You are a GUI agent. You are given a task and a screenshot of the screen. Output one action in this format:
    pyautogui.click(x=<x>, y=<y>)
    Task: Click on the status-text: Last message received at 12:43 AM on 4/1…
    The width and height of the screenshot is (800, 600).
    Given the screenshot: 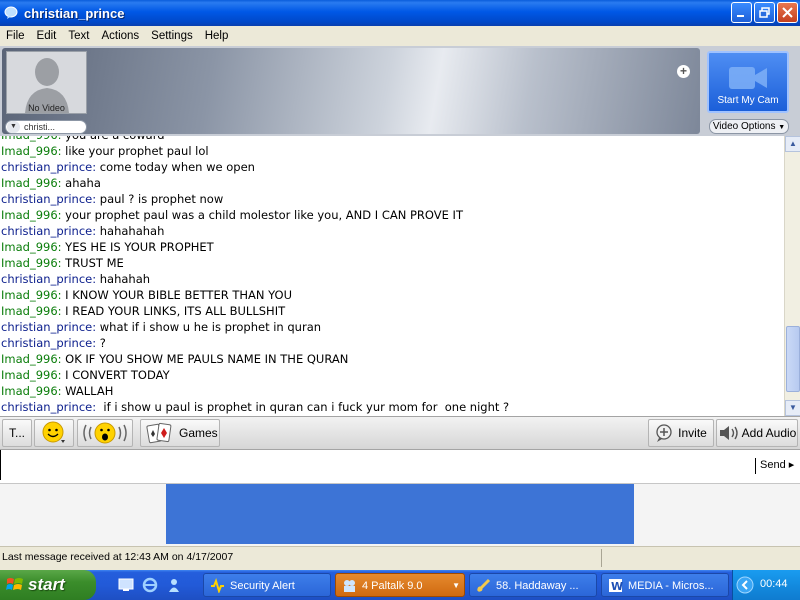 What is the action you would take?
    pyautogui.click(x=118, y=557)
    